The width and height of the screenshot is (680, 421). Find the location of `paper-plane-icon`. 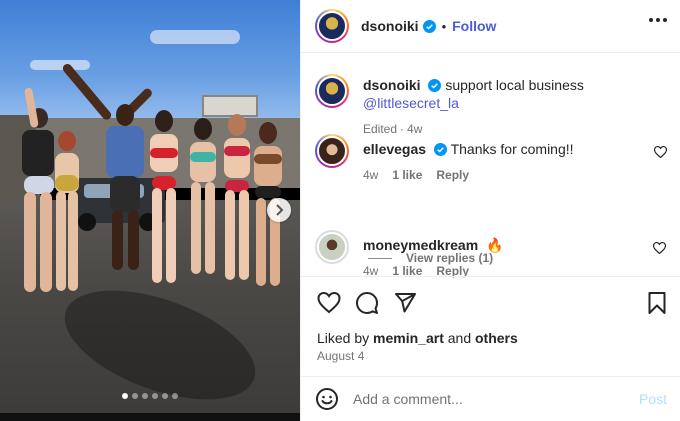

paper-plane-icon is located at coordinates (405, 303).